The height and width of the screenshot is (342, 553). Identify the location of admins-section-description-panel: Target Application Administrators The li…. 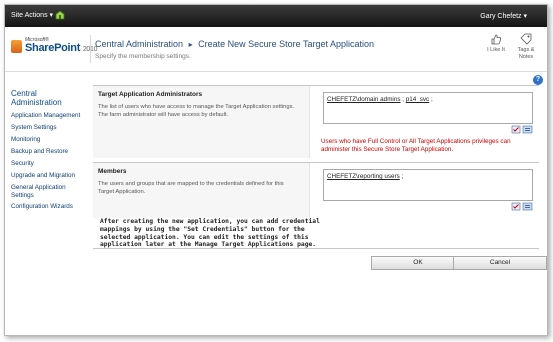
(201, 122).